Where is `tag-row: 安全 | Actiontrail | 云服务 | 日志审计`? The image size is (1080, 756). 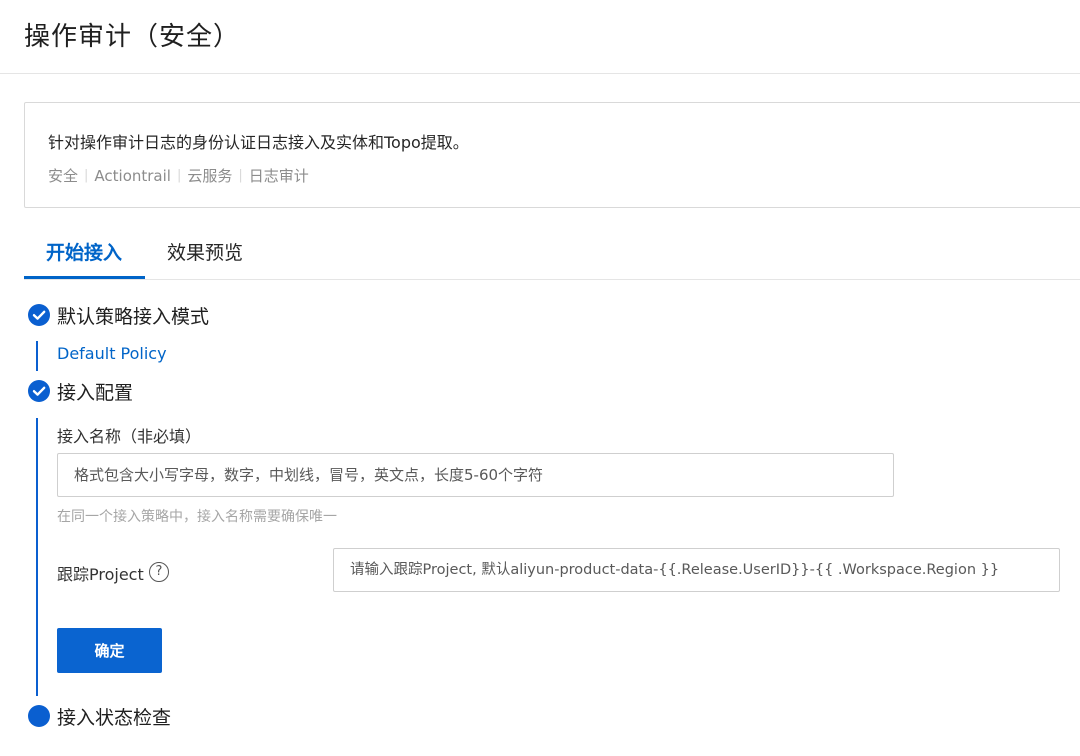 tag-row: 安全 | Actiontrail | 云服务 | 日志审计 is located at coordinates (178, 175).